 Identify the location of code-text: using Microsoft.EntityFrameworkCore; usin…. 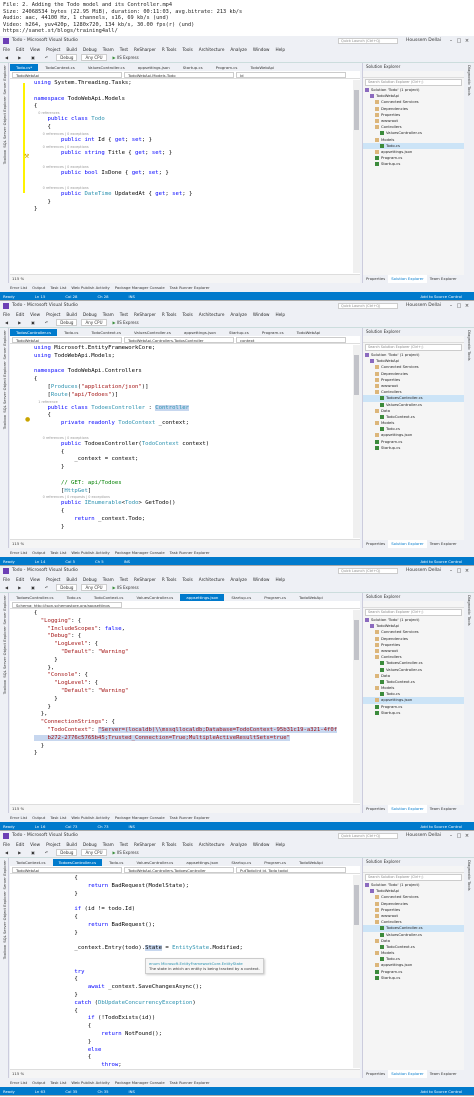
(181, 441).